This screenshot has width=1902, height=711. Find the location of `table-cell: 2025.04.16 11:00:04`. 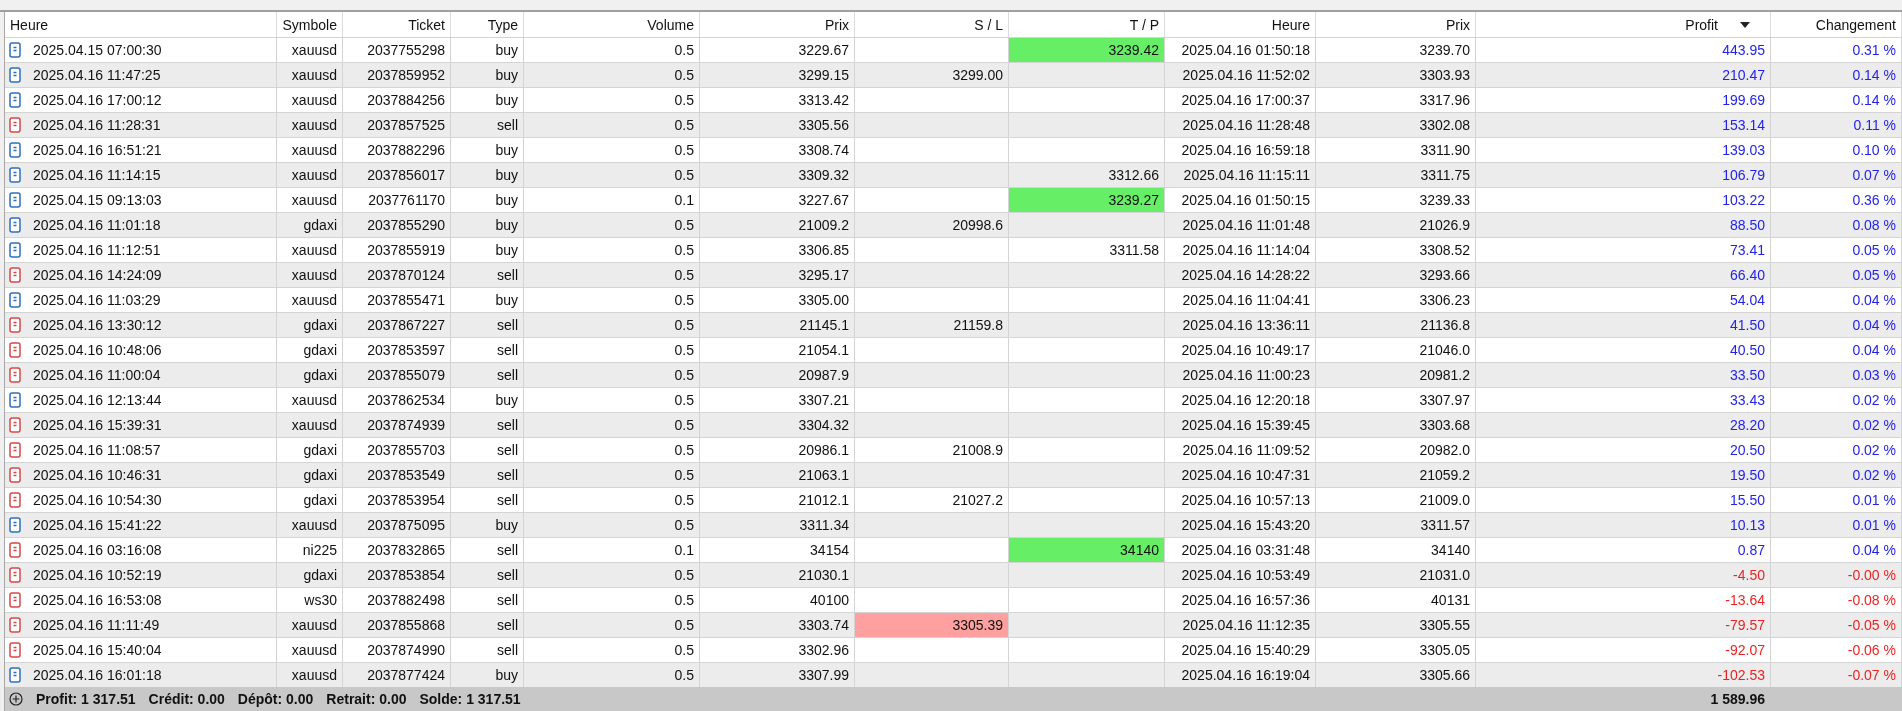

table-cell: 2025.04.16 11:00:04 is located at coordinates (97, 375).